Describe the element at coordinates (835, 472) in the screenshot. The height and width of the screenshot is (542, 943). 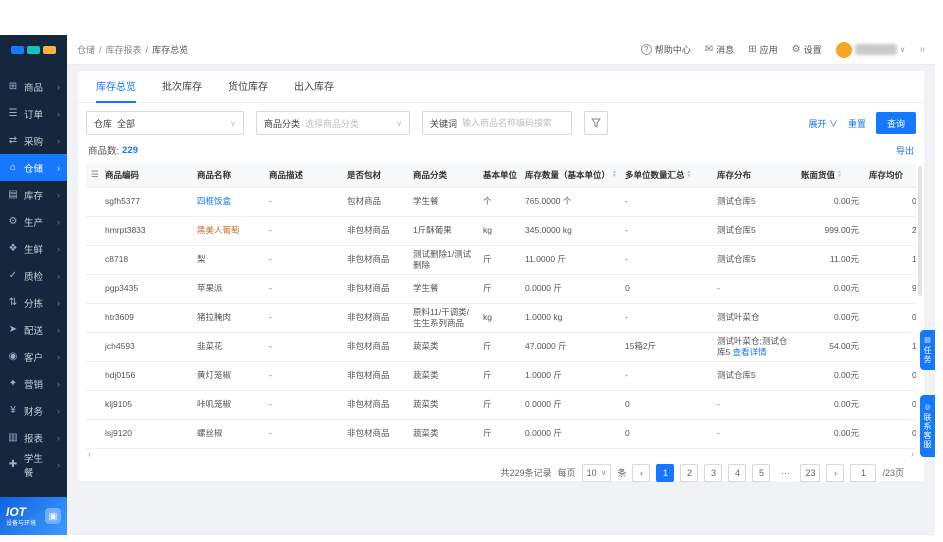
I see `next-page-button: ›` at that location.